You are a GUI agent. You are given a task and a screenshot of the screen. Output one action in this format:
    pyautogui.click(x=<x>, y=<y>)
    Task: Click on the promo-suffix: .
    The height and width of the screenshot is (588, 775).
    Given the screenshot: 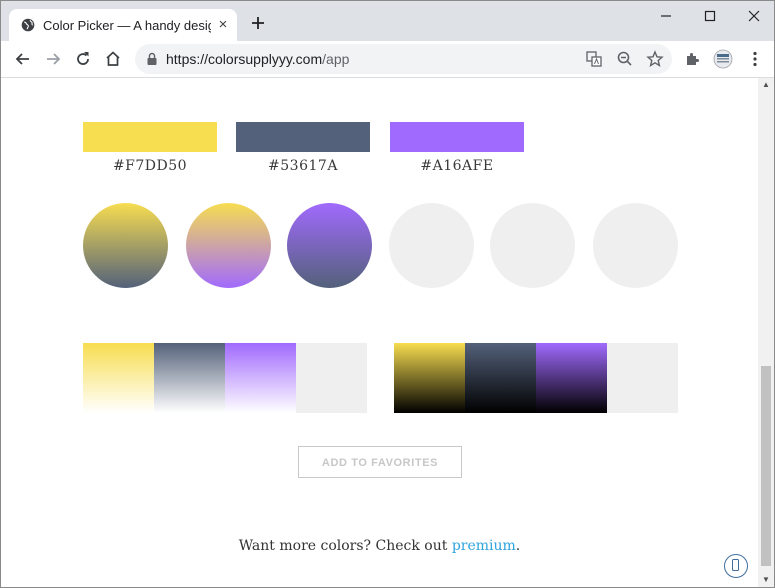 What is the action you would take?
    pyautogui.click(x=518, y=546)
    